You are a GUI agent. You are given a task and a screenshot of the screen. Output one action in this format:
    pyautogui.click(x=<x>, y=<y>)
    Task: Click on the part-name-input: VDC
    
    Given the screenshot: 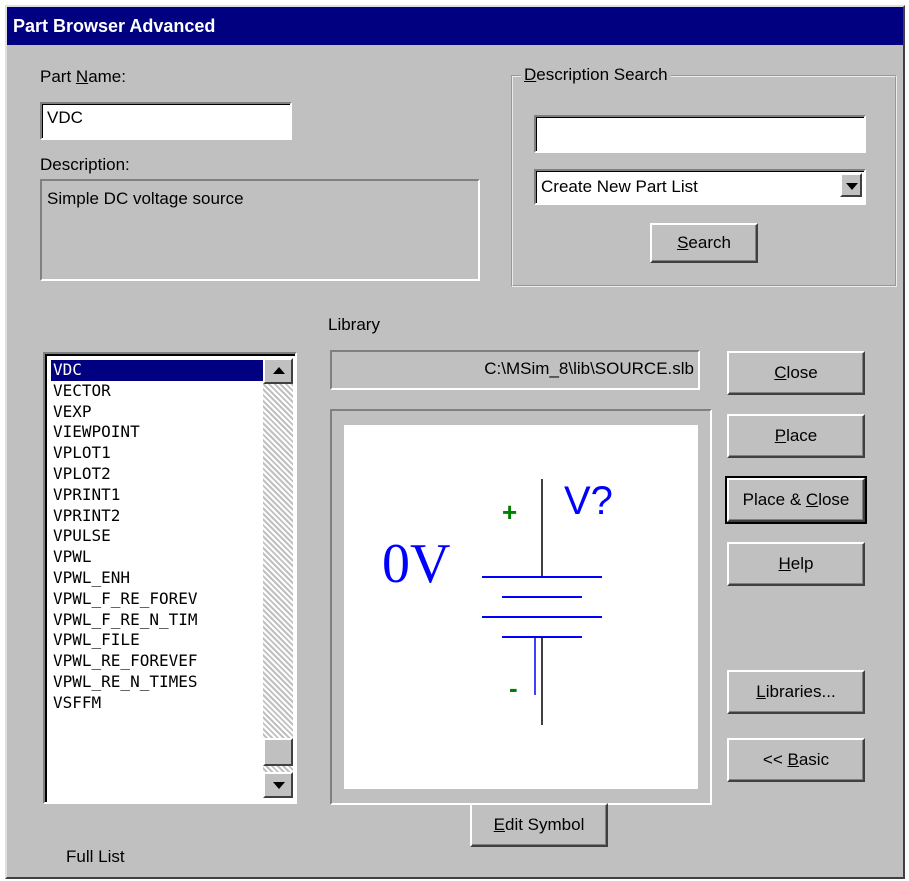 What is the action you would take?
    pyautogui.click(x=166, y=121)
    